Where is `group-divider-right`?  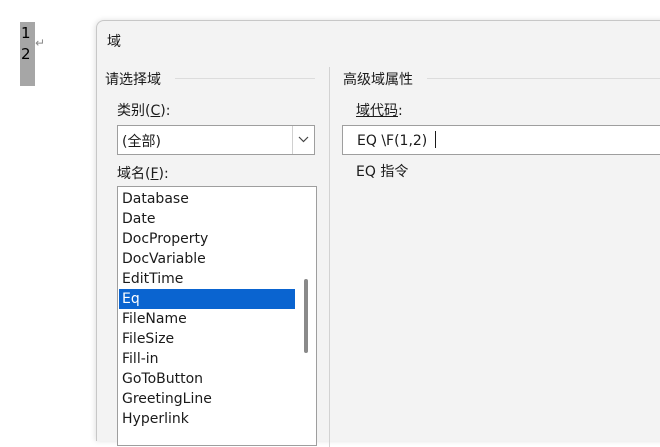 group-divider-right is located at coordinates (543, 78).